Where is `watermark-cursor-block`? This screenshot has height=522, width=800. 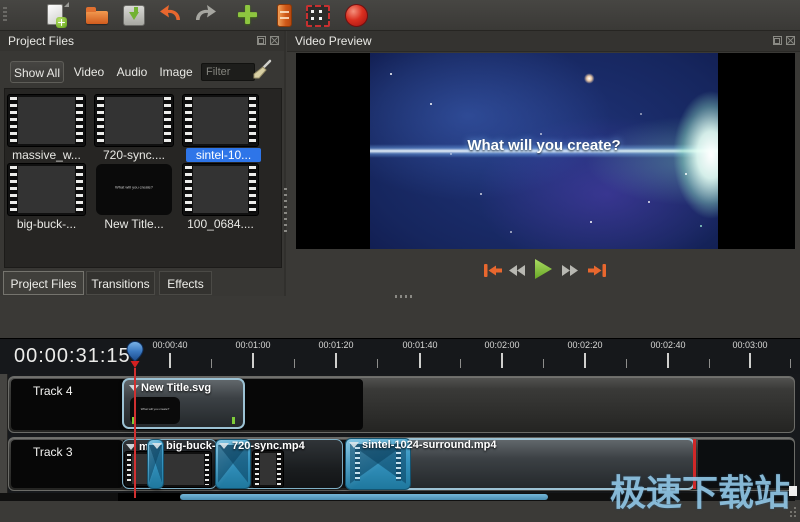 watermark-cursor-block is located at coordinates (793, 491).